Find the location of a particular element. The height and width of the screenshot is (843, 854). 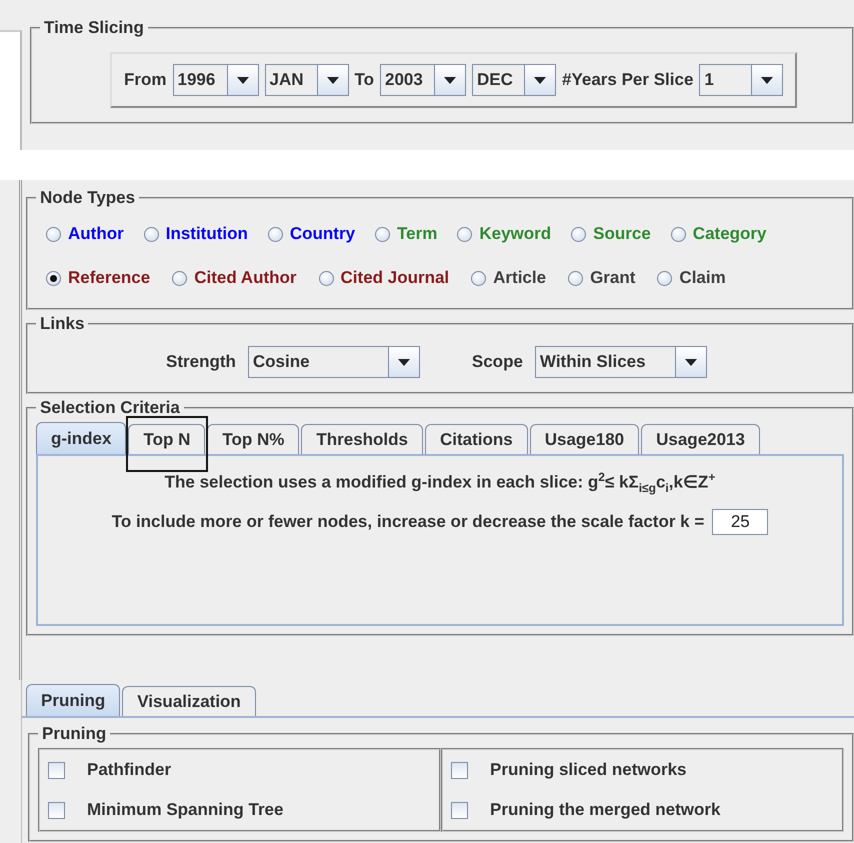

tab: Visualization is located at coordinates (189, 701).